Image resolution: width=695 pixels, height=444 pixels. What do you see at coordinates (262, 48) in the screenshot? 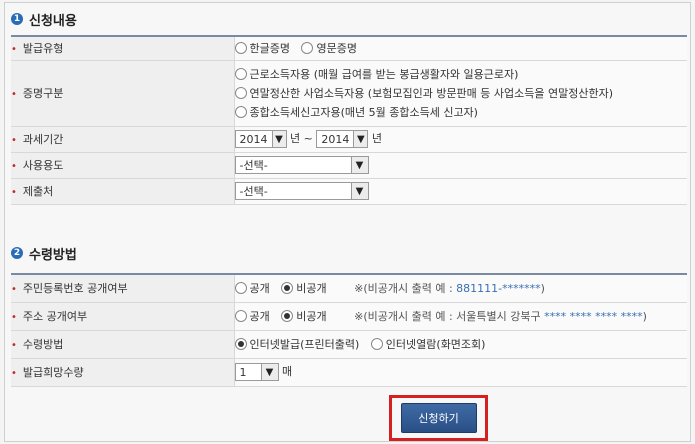
I see `radio-korean-cert: 한글증명` at bounding box center [262, 48].